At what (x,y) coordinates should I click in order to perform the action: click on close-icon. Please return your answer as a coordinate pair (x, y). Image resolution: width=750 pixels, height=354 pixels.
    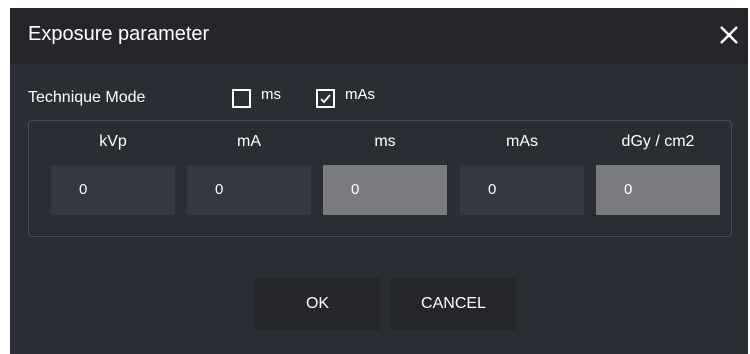
    Looking at the image, I should click on (729, 35).